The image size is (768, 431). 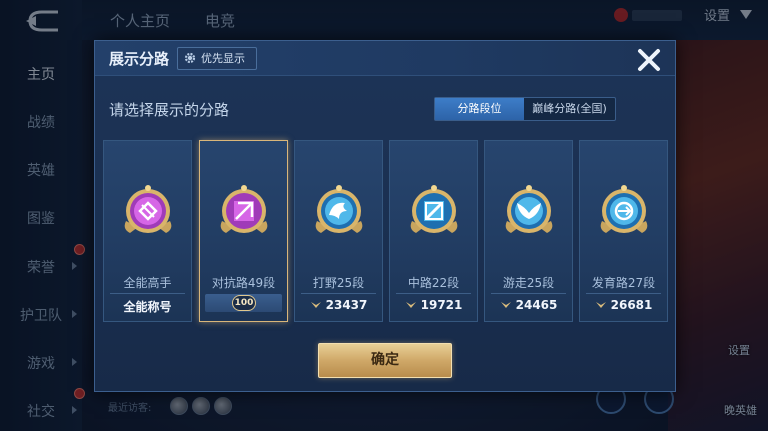 What do you see at coordinates (346, 305) in the screenshot?
I see `lane-stat-value: 23437` at bounding box center [346, 305].